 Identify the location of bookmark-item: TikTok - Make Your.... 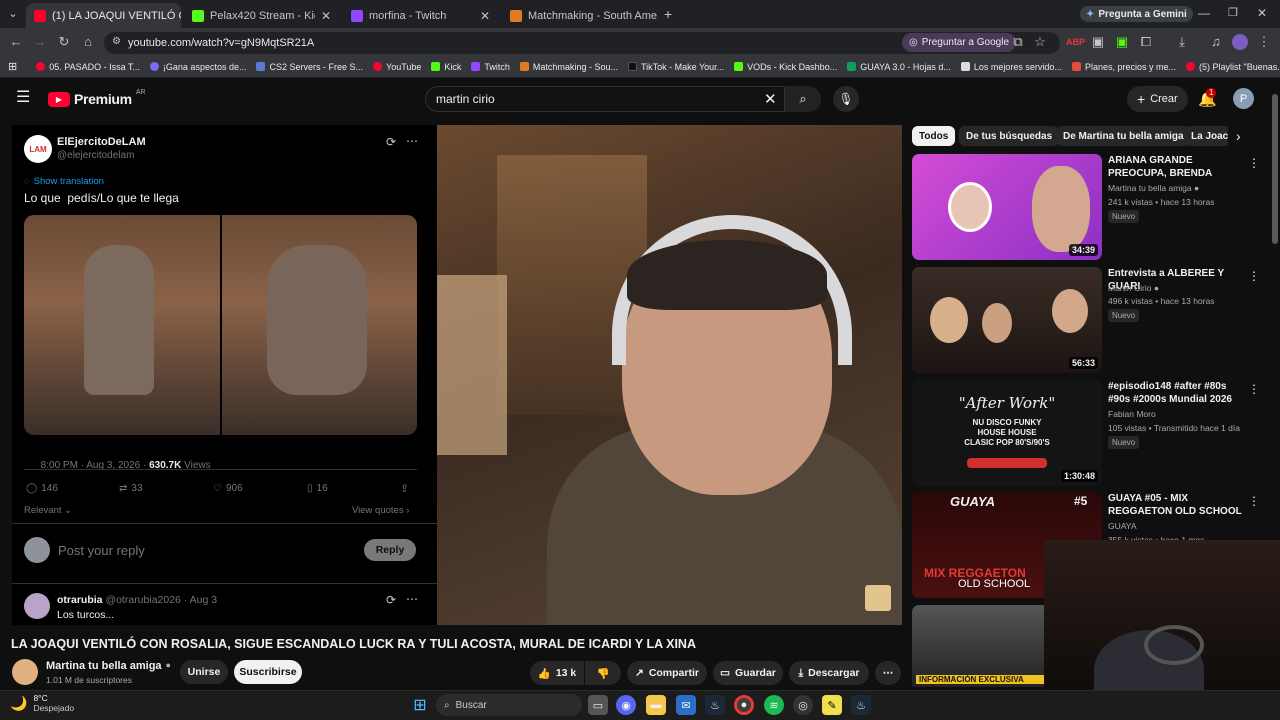
(676, 67).